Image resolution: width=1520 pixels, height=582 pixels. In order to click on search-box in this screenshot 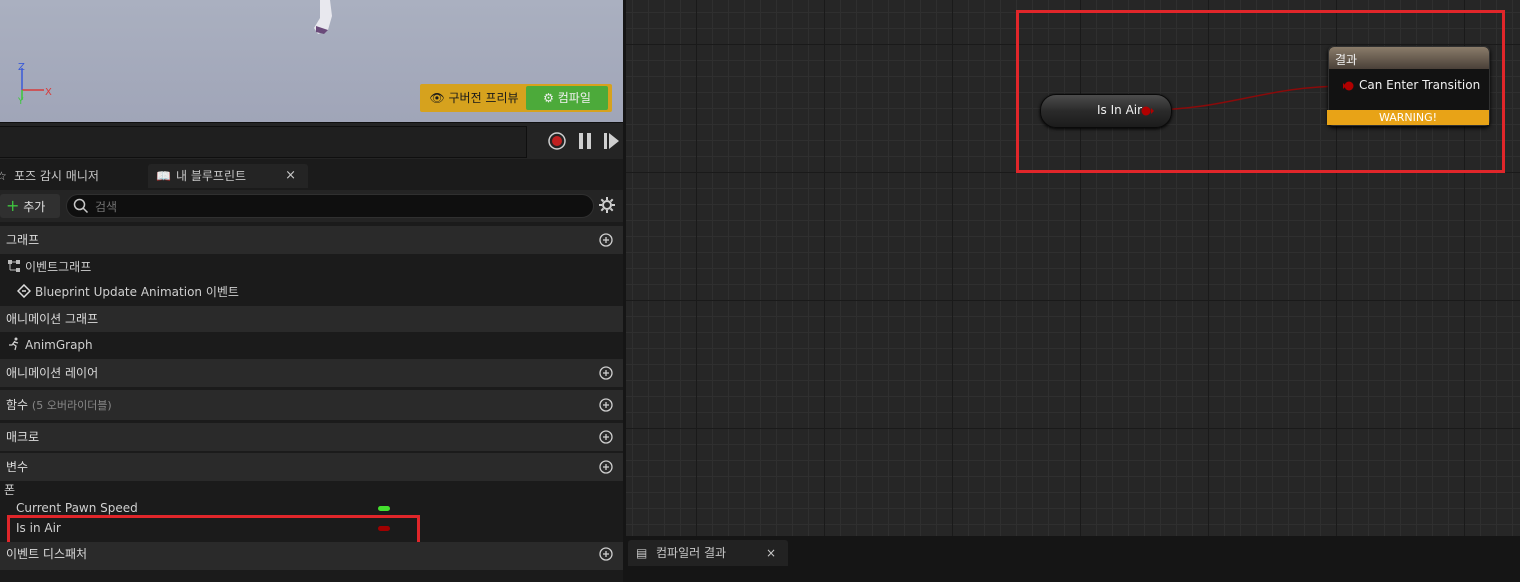, I will do `click(330, 206)`.